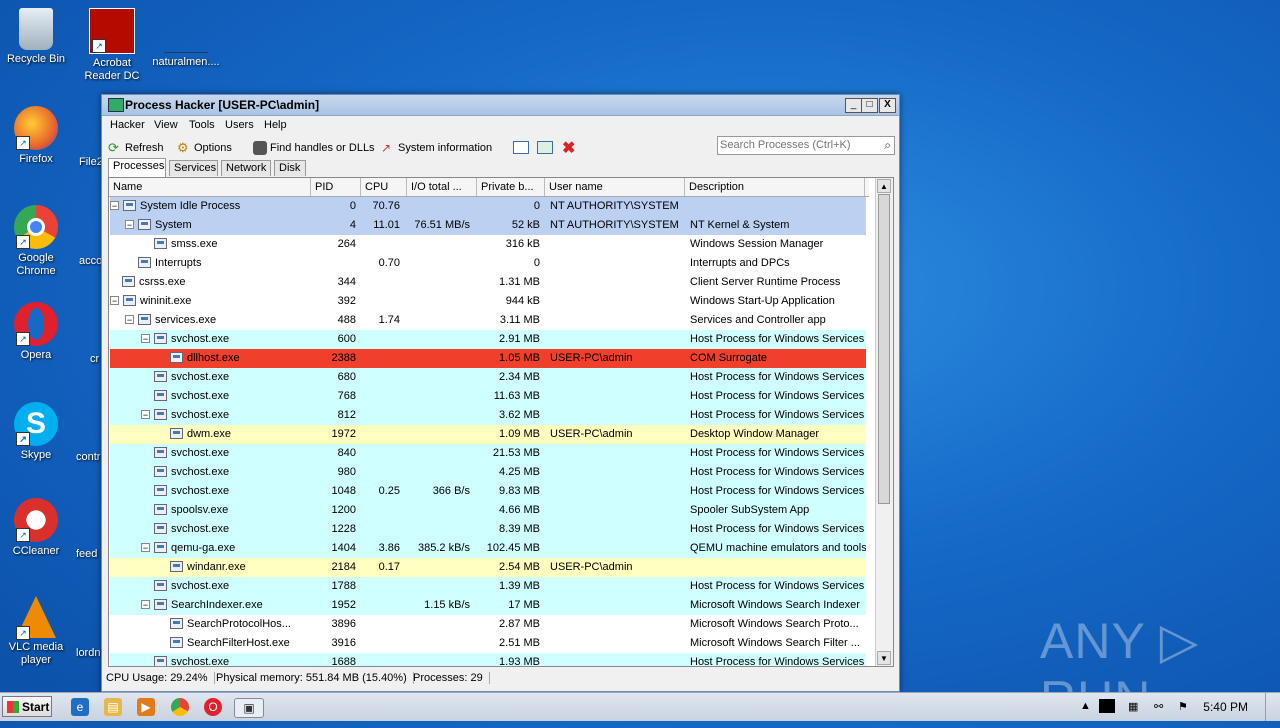 This screenshot has width=1280, height=728. Describe the element at coordinates (36, 631) in the screenshot. I see `vlc-icon: ↗ VLC media player` at that location.